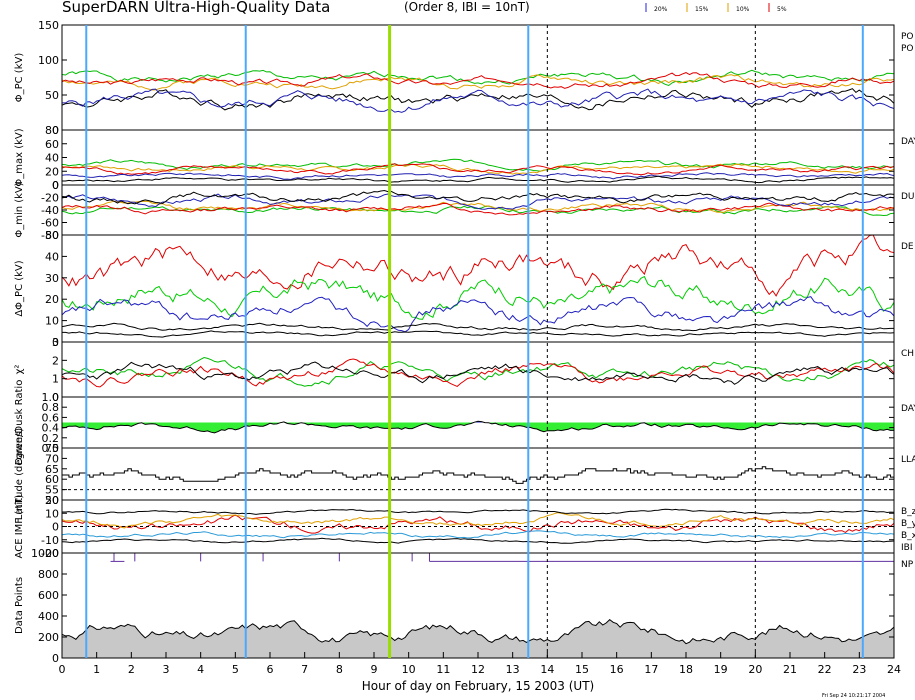 Image resolution: width=915 pixels, height=700 pixels. Describe the element at coordinates (19, 209) in the screenshot. I see `y-axis-label: Φ_min (kV)` at that location.